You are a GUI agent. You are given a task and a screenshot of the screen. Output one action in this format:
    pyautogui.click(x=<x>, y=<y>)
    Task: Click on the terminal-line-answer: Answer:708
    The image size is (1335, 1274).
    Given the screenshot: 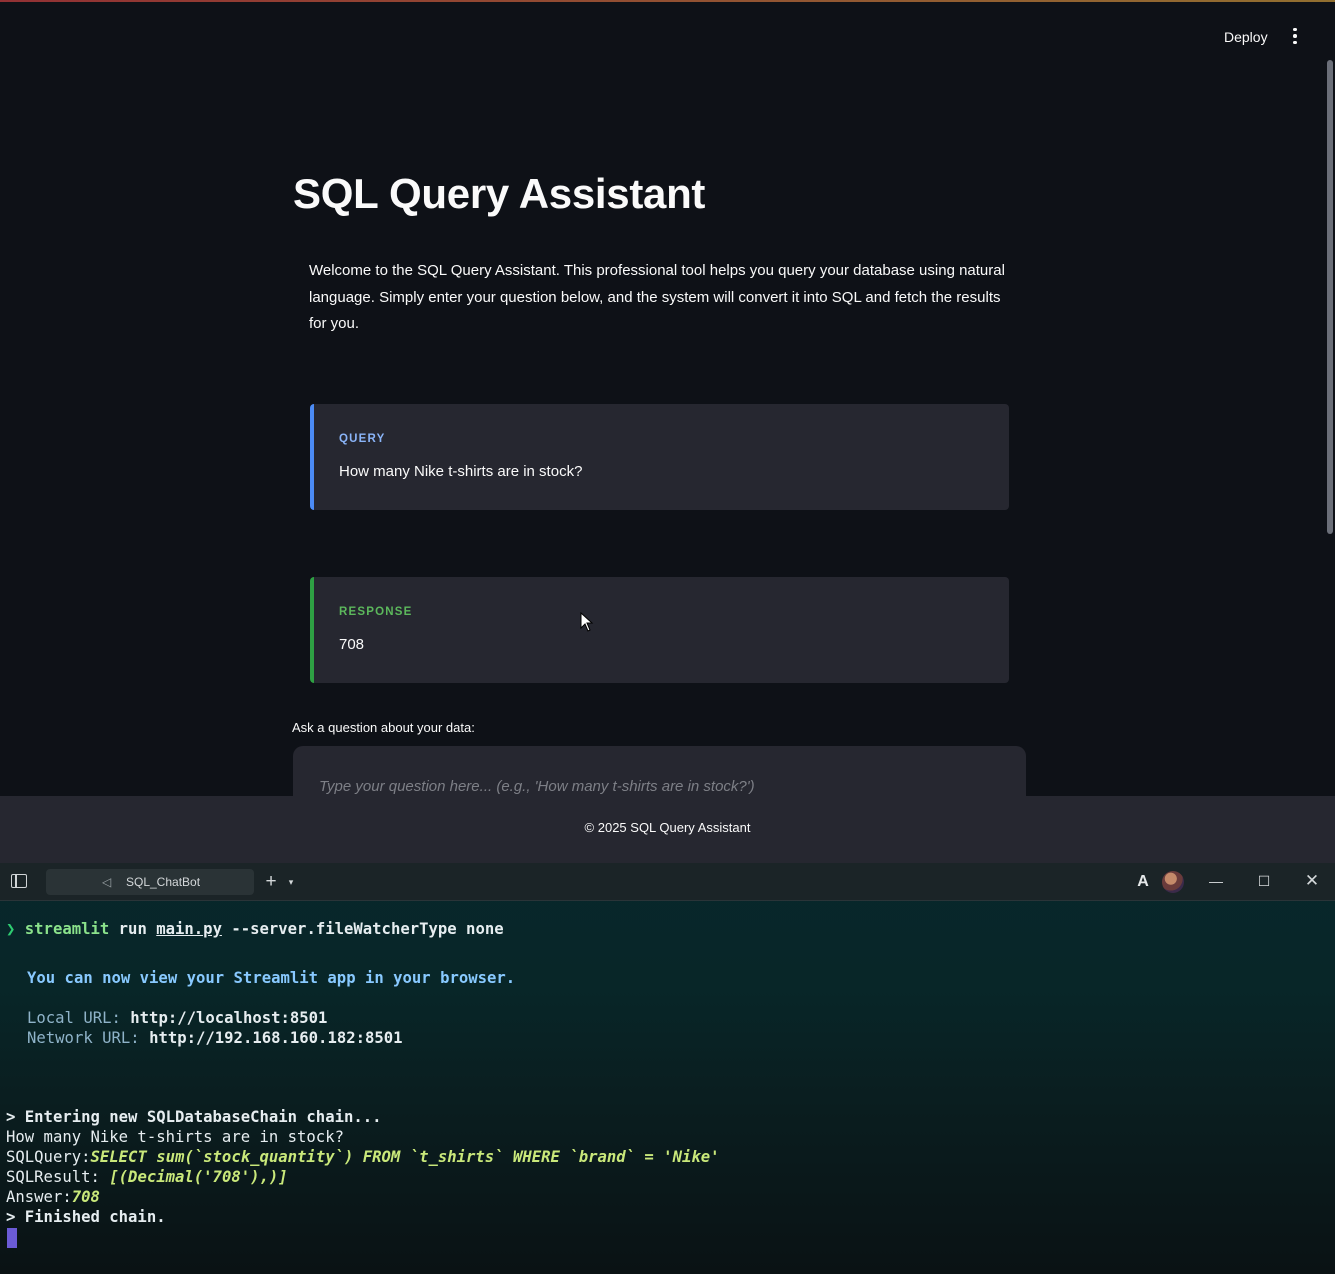 What is the action you would take?
    pyautogui.click(x=53, y=1197)
    